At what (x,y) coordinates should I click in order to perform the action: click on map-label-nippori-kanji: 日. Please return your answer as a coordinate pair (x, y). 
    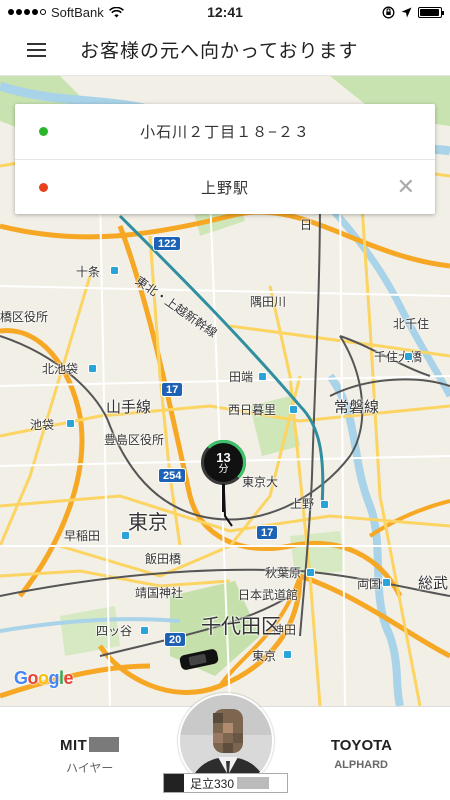
    Looking at the image, I should click on (306, 225).